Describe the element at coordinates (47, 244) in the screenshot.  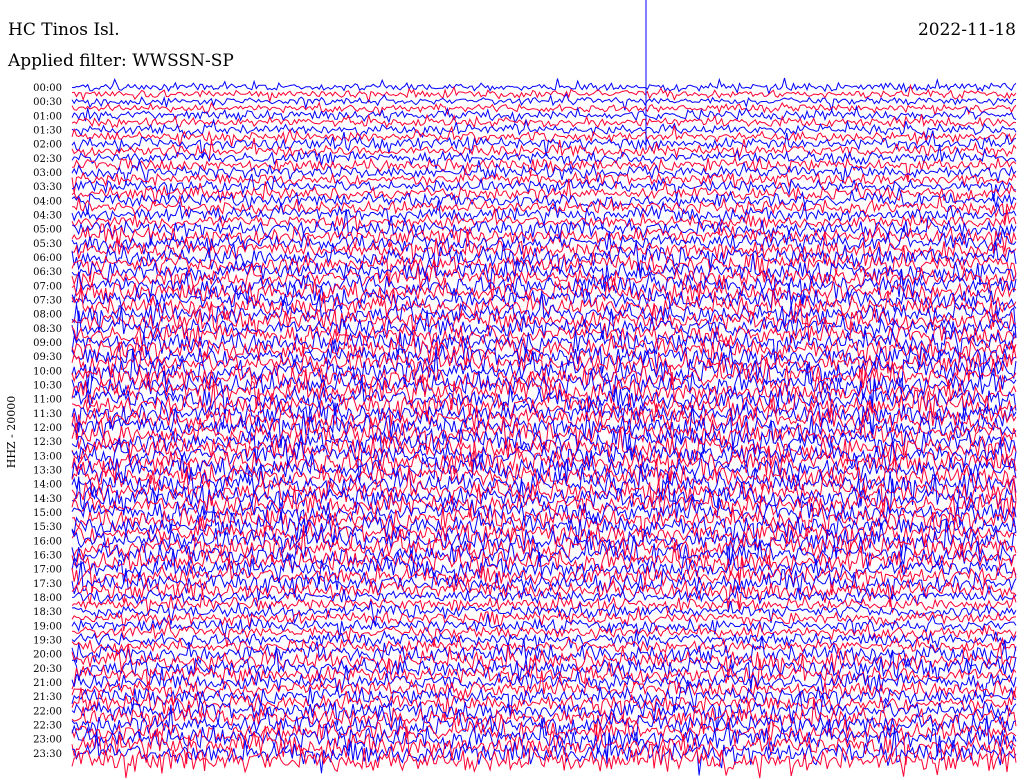
I see `tick-label: 05:30` at that location.